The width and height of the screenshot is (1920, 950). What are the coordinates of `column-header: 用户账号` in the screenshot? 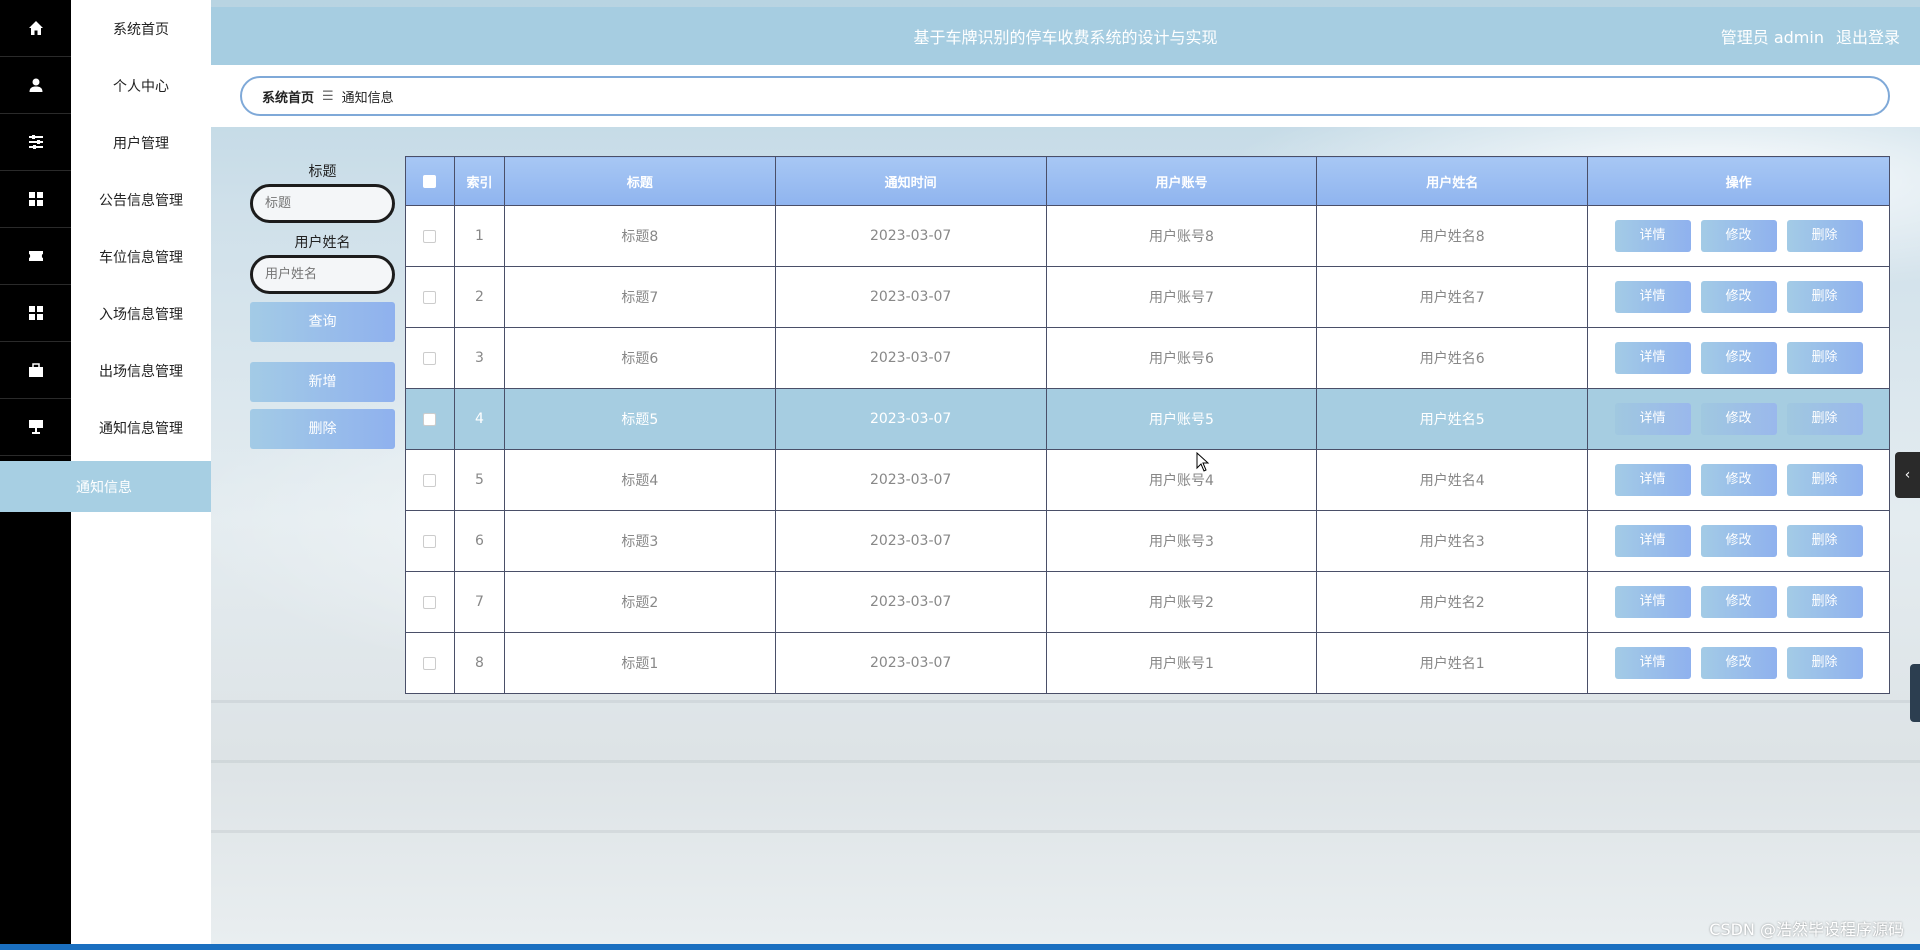 It's located at (1181, 181).